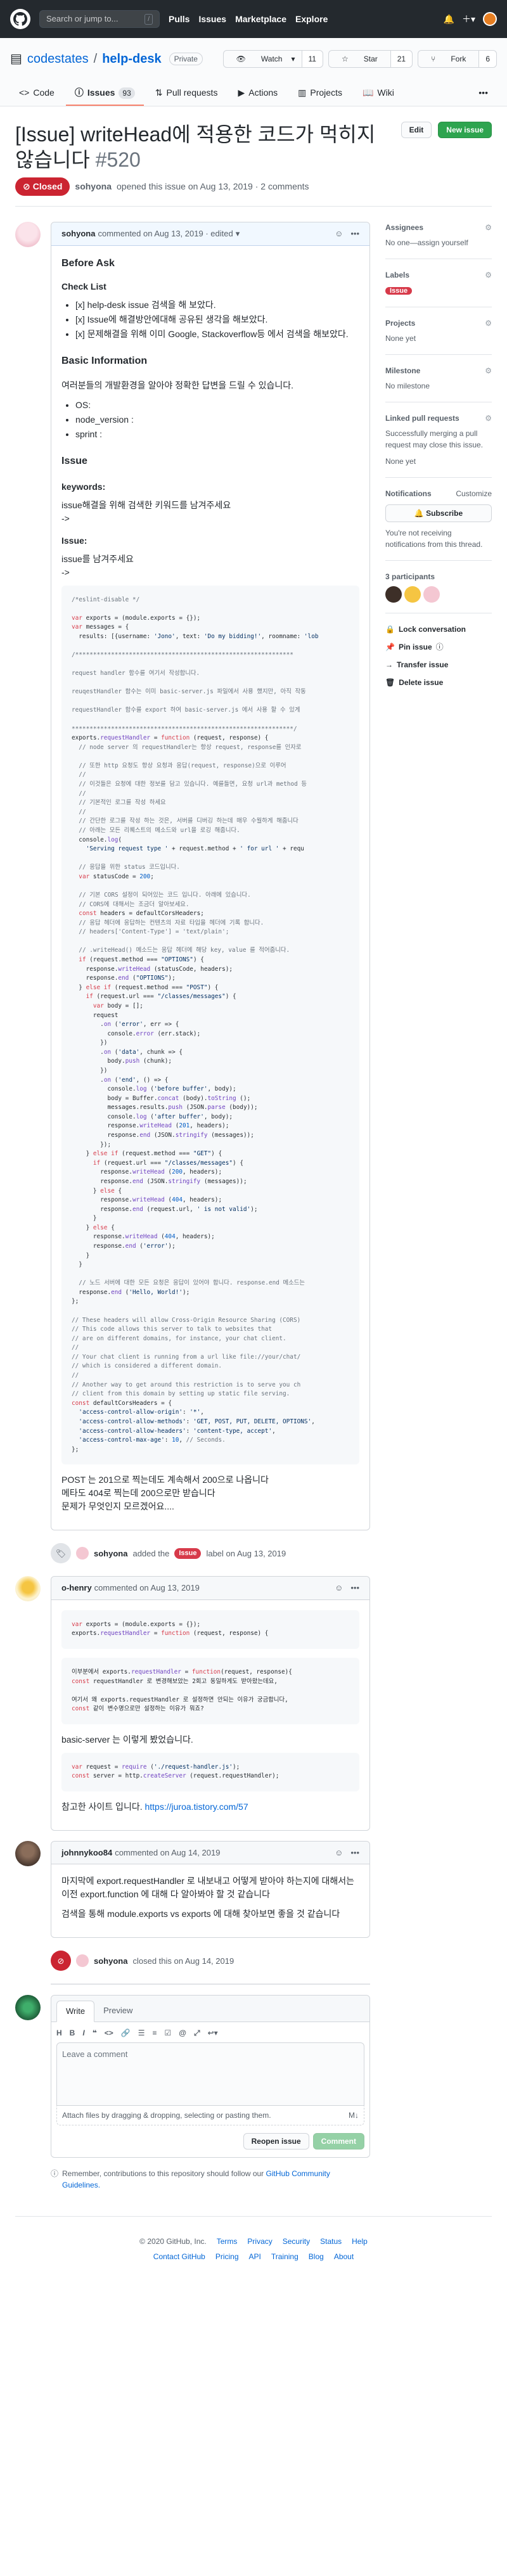 This screenshot has height=2576, width=507. I want to click on user-avatar, so click(490, 19).